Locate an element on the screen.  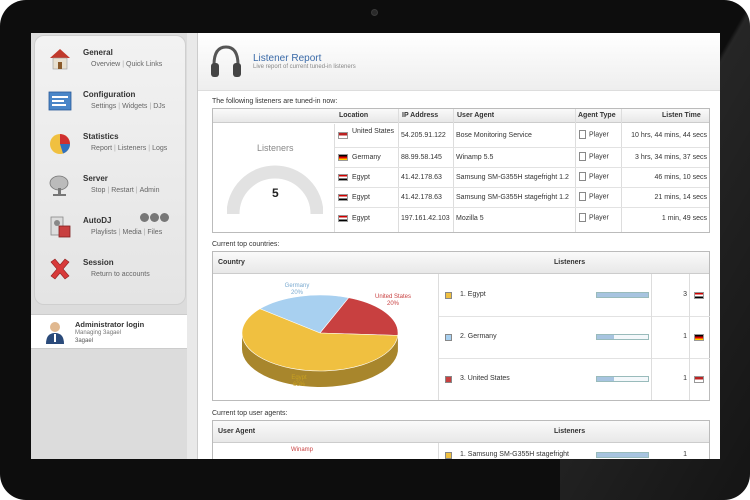
rewind-icon is located at coordinates (144, 217).